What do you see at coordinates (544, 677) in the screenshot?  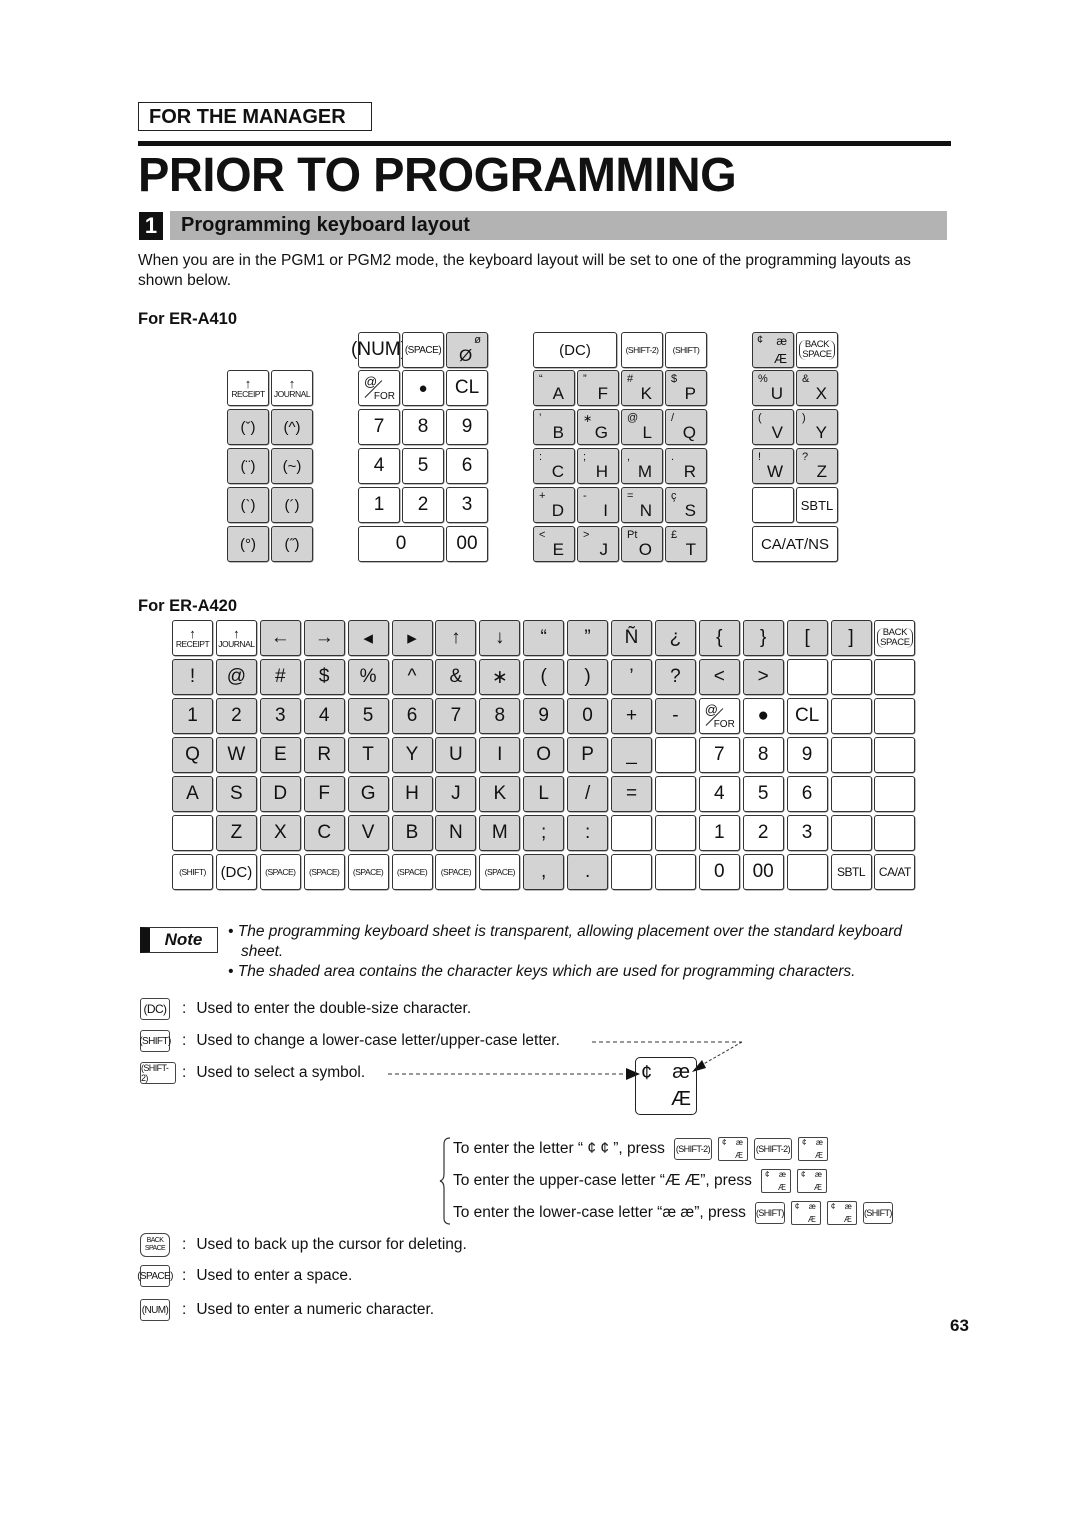 I see `key: (` at bounding box center [544, 677].